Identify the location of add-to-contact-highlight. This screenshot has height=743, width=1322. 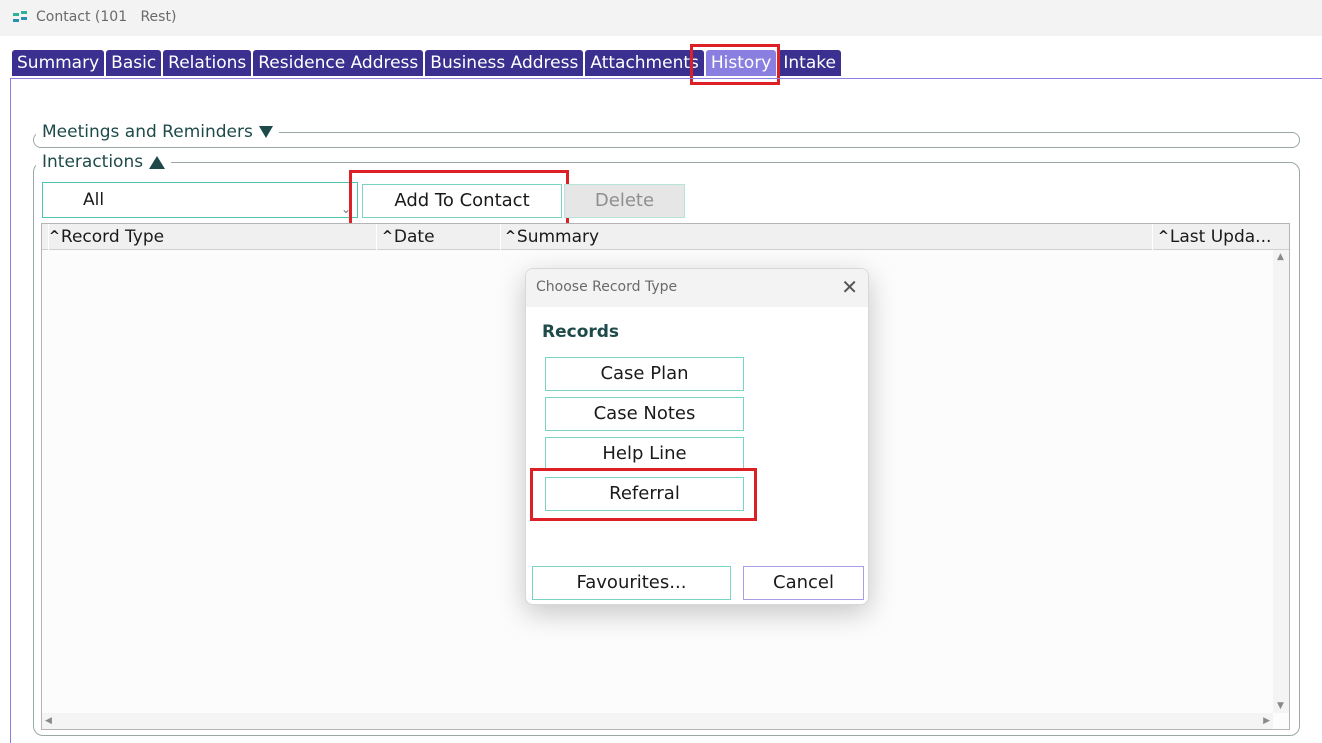
(459, 198).